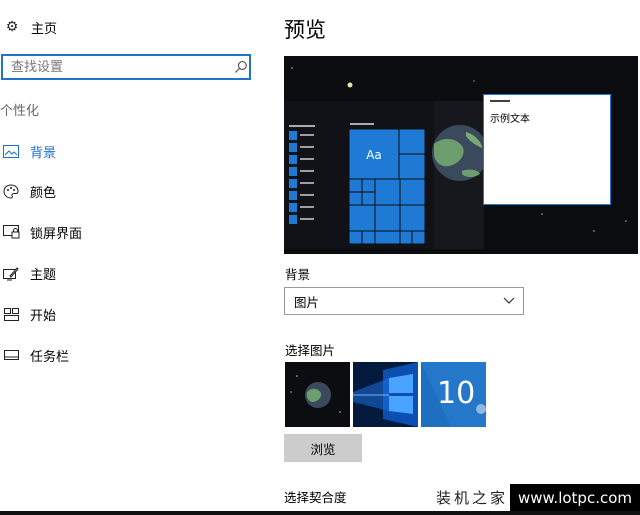 This screenshot has height=515, width=640. Describe the element at coordinates (11, 273) in the screenshot. I see `theme-icon` at that location.